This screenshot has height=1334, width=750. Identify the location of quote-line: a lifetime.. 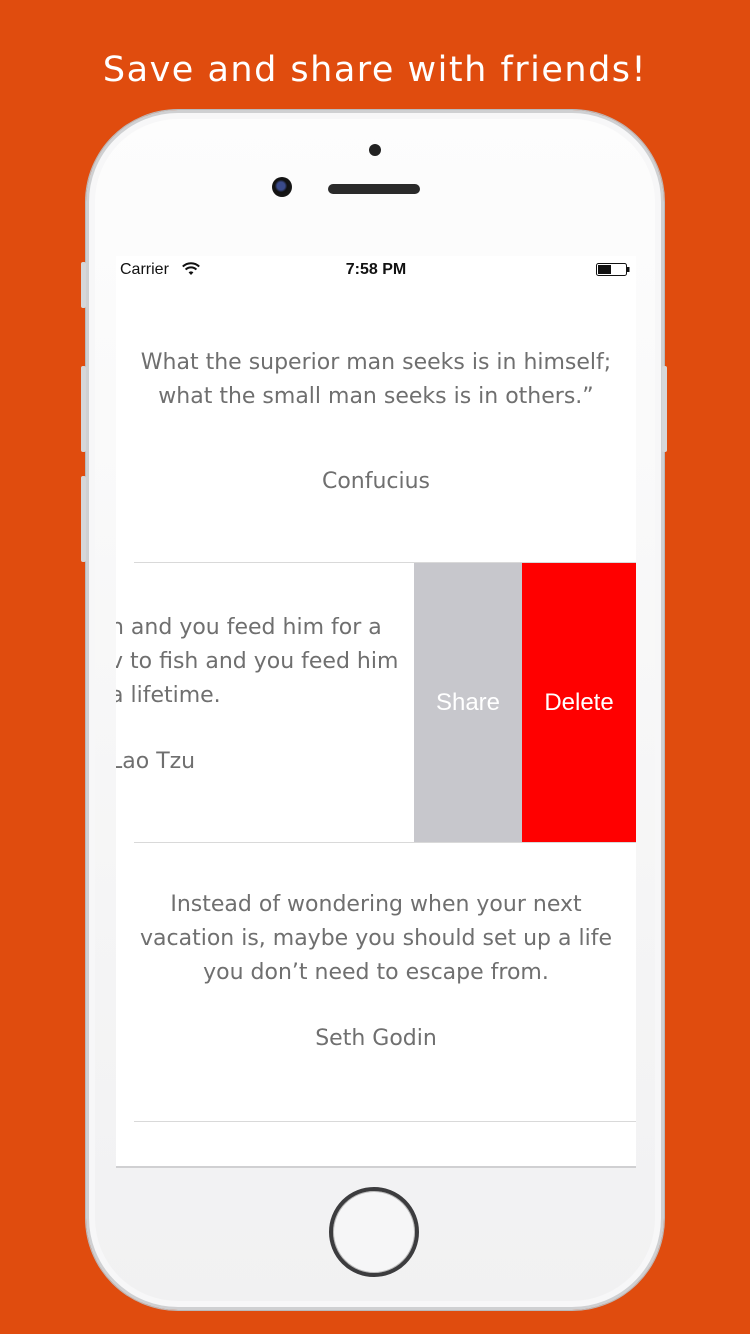
(168, 695).